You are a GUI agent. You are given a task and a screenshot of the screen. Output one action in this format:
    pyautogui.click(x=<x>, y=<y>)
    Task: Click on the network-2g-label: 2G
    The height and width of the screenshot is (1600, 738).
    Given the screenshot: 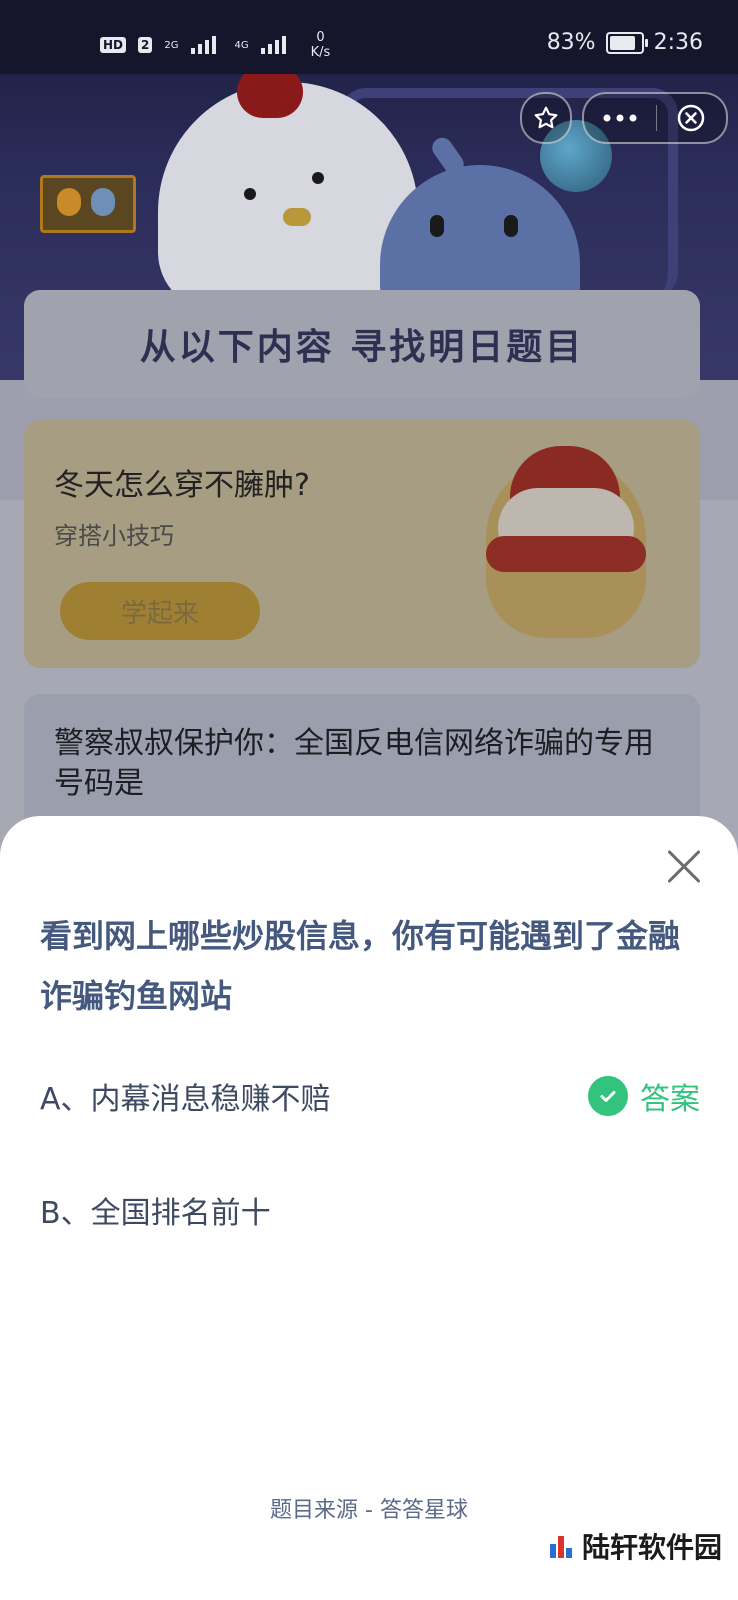 What is the action you would take?
    pyautogui.click(x=171, y=45)
    